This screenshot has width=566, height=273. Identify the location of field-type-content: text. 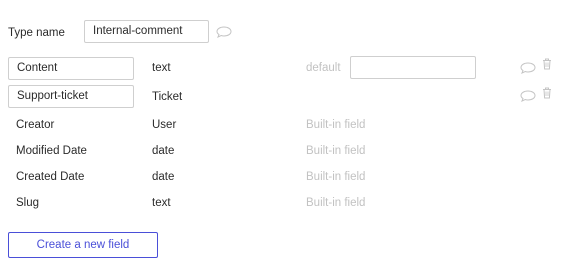
(161, 68).